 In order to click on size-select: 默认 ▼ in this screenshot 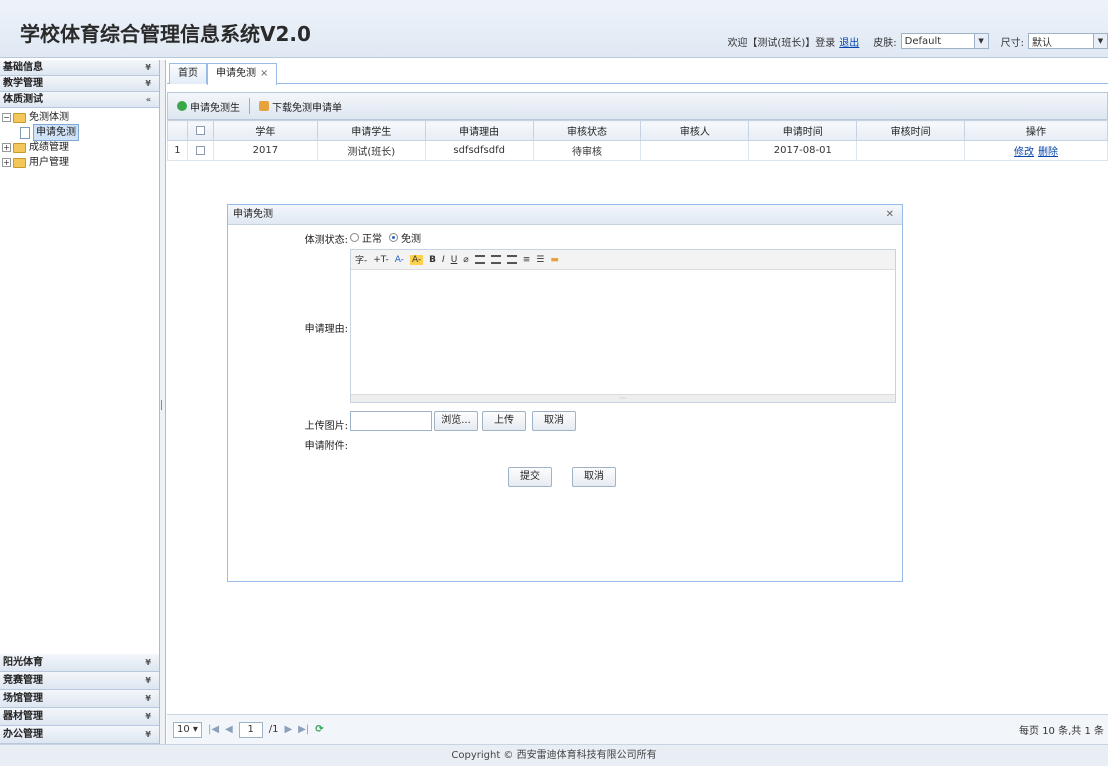, I will do `click(1068, 41)`.